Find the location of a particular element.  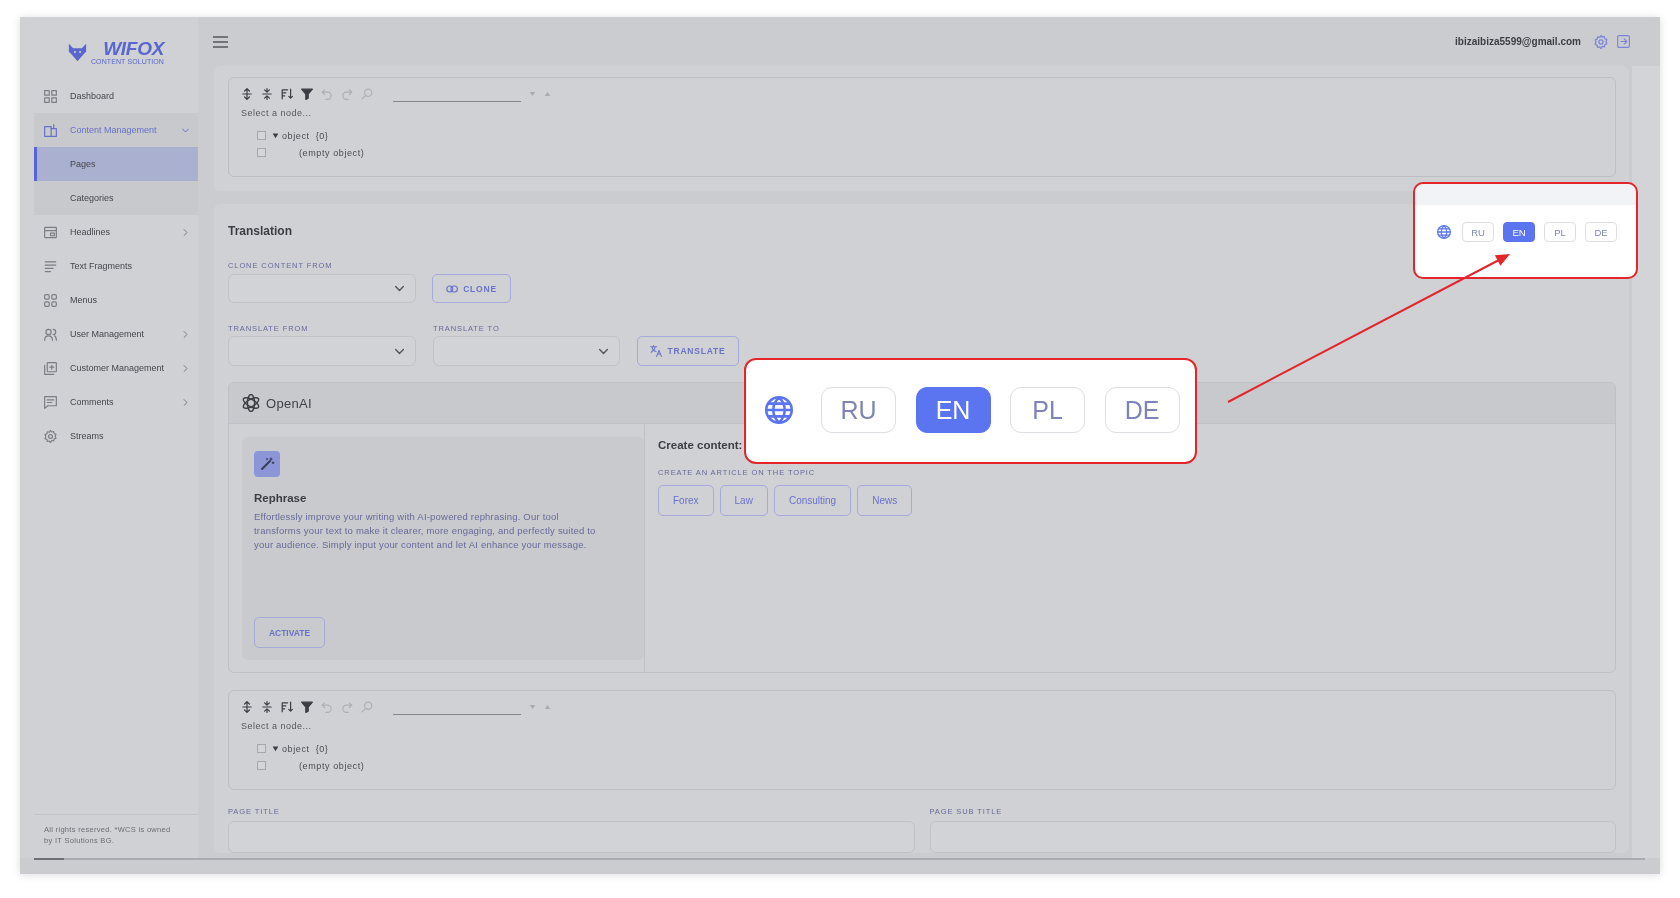

text-lines-icon is located at coordinates (50, 266).